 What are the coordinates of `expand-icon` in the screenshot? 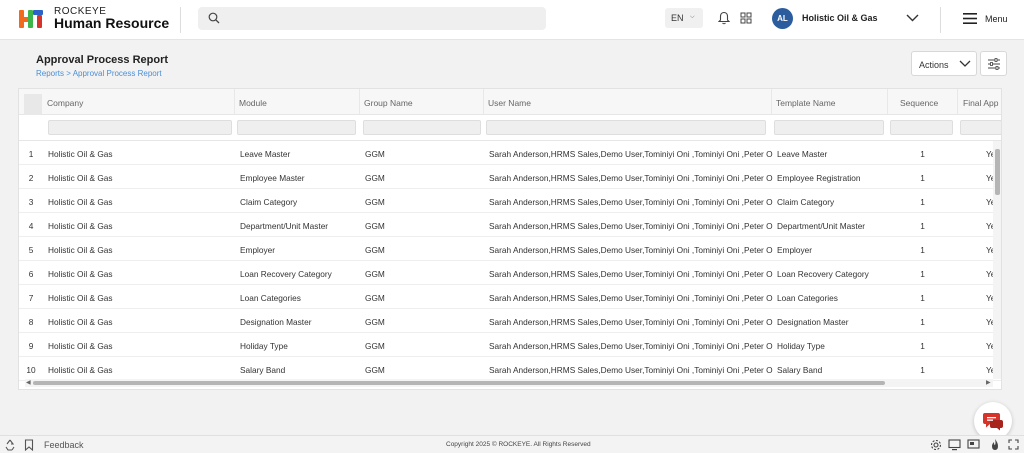 It's located at (1013, 444).